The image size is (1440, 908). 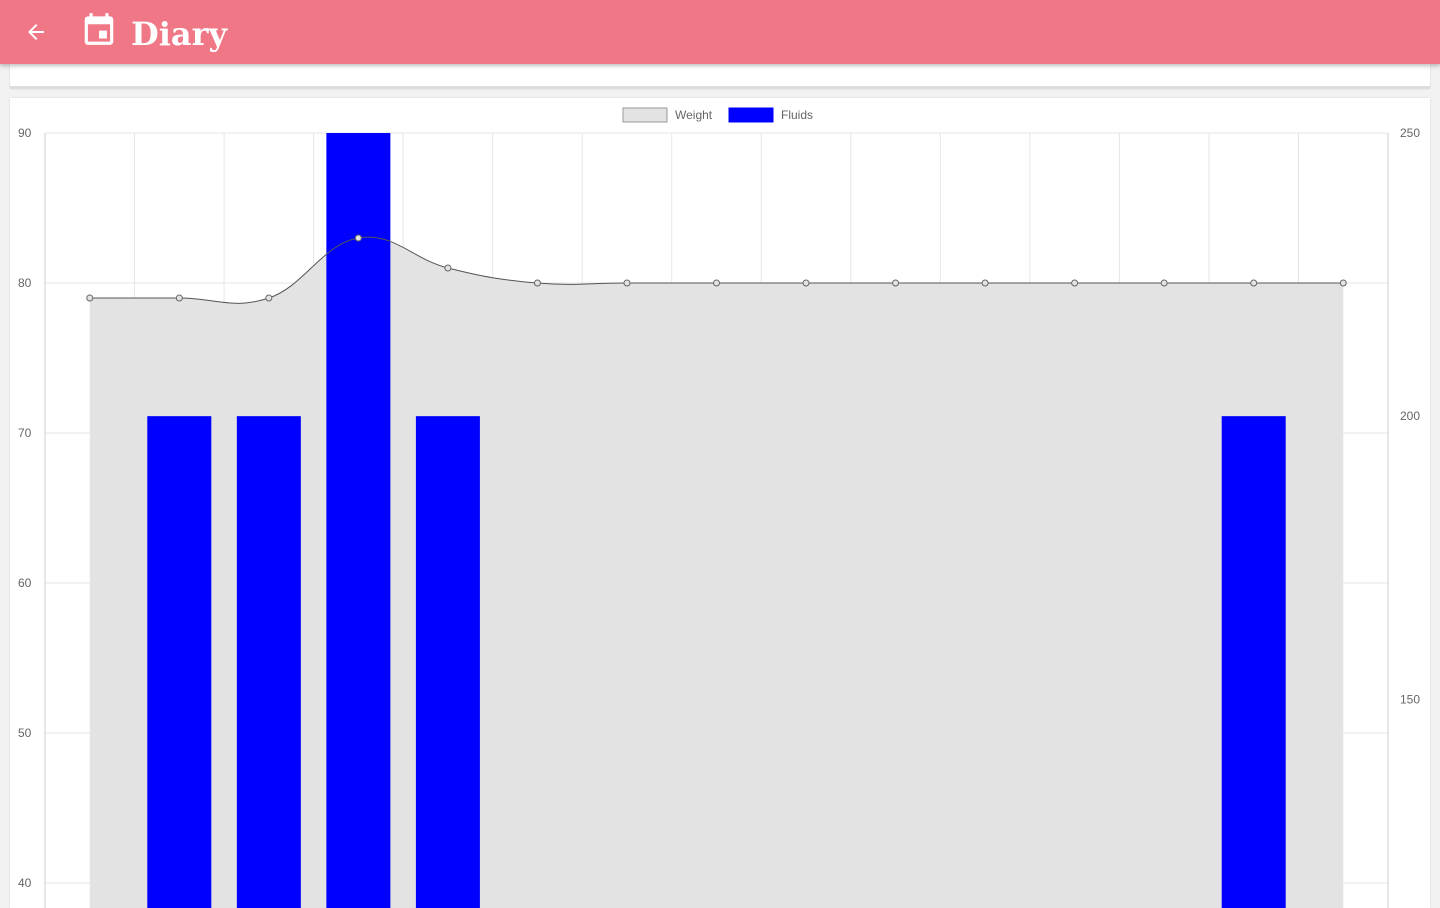 I want to click on calendar-icon, so click(x=99, y=29).